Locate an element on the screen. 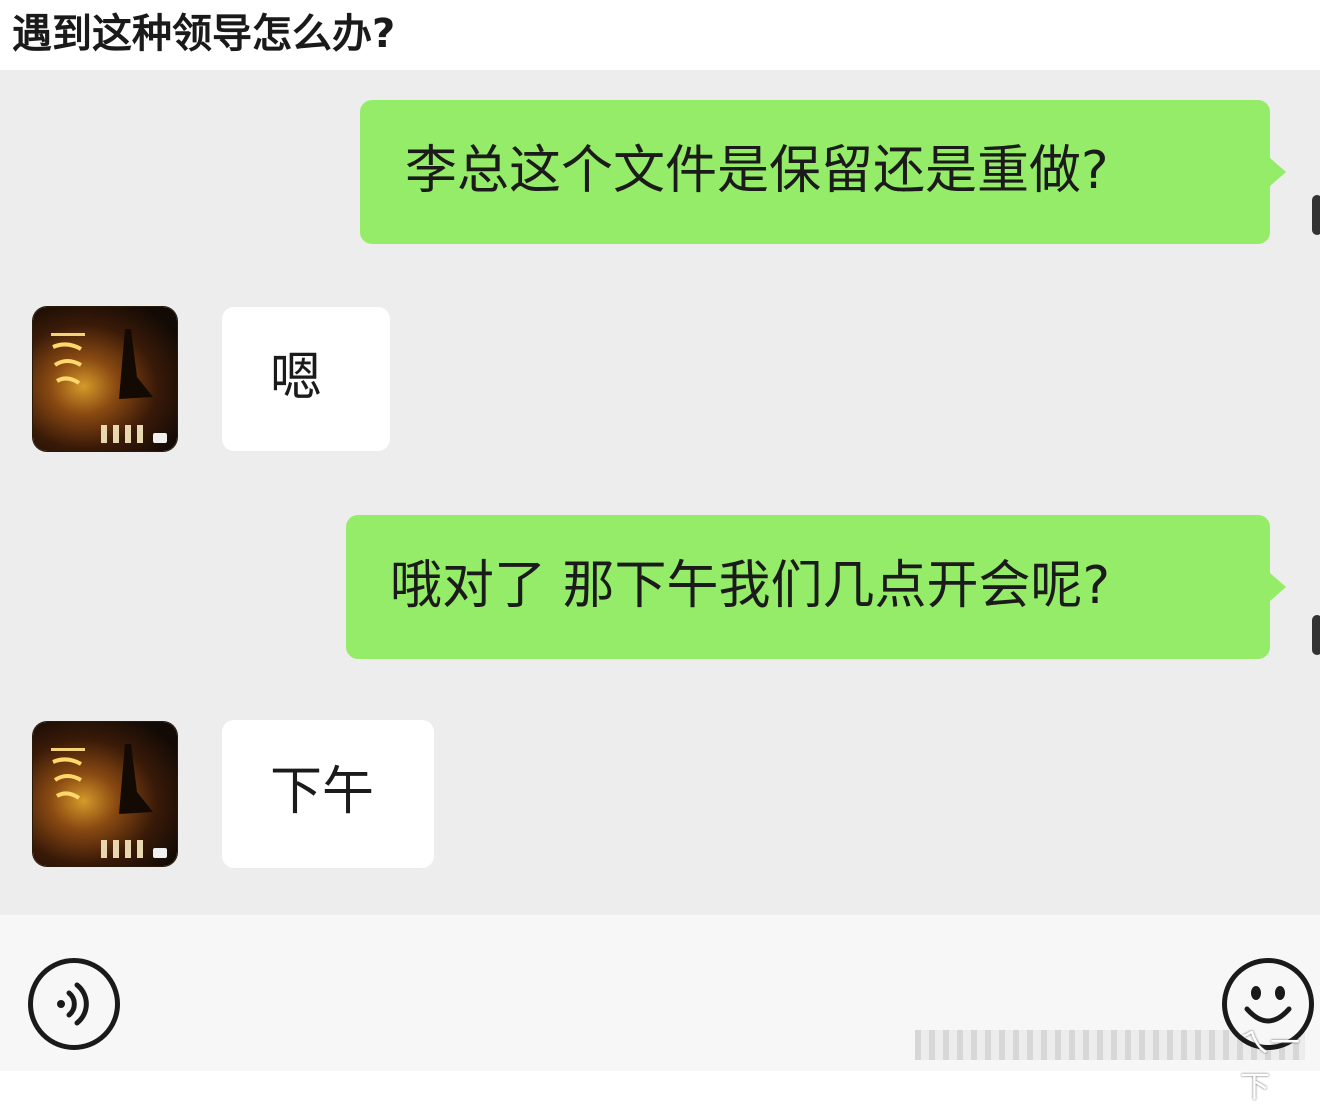 This screenshot has width=1320, height=1106. watermark: ㄟ一下 is located at coordinates (1270, 1065).